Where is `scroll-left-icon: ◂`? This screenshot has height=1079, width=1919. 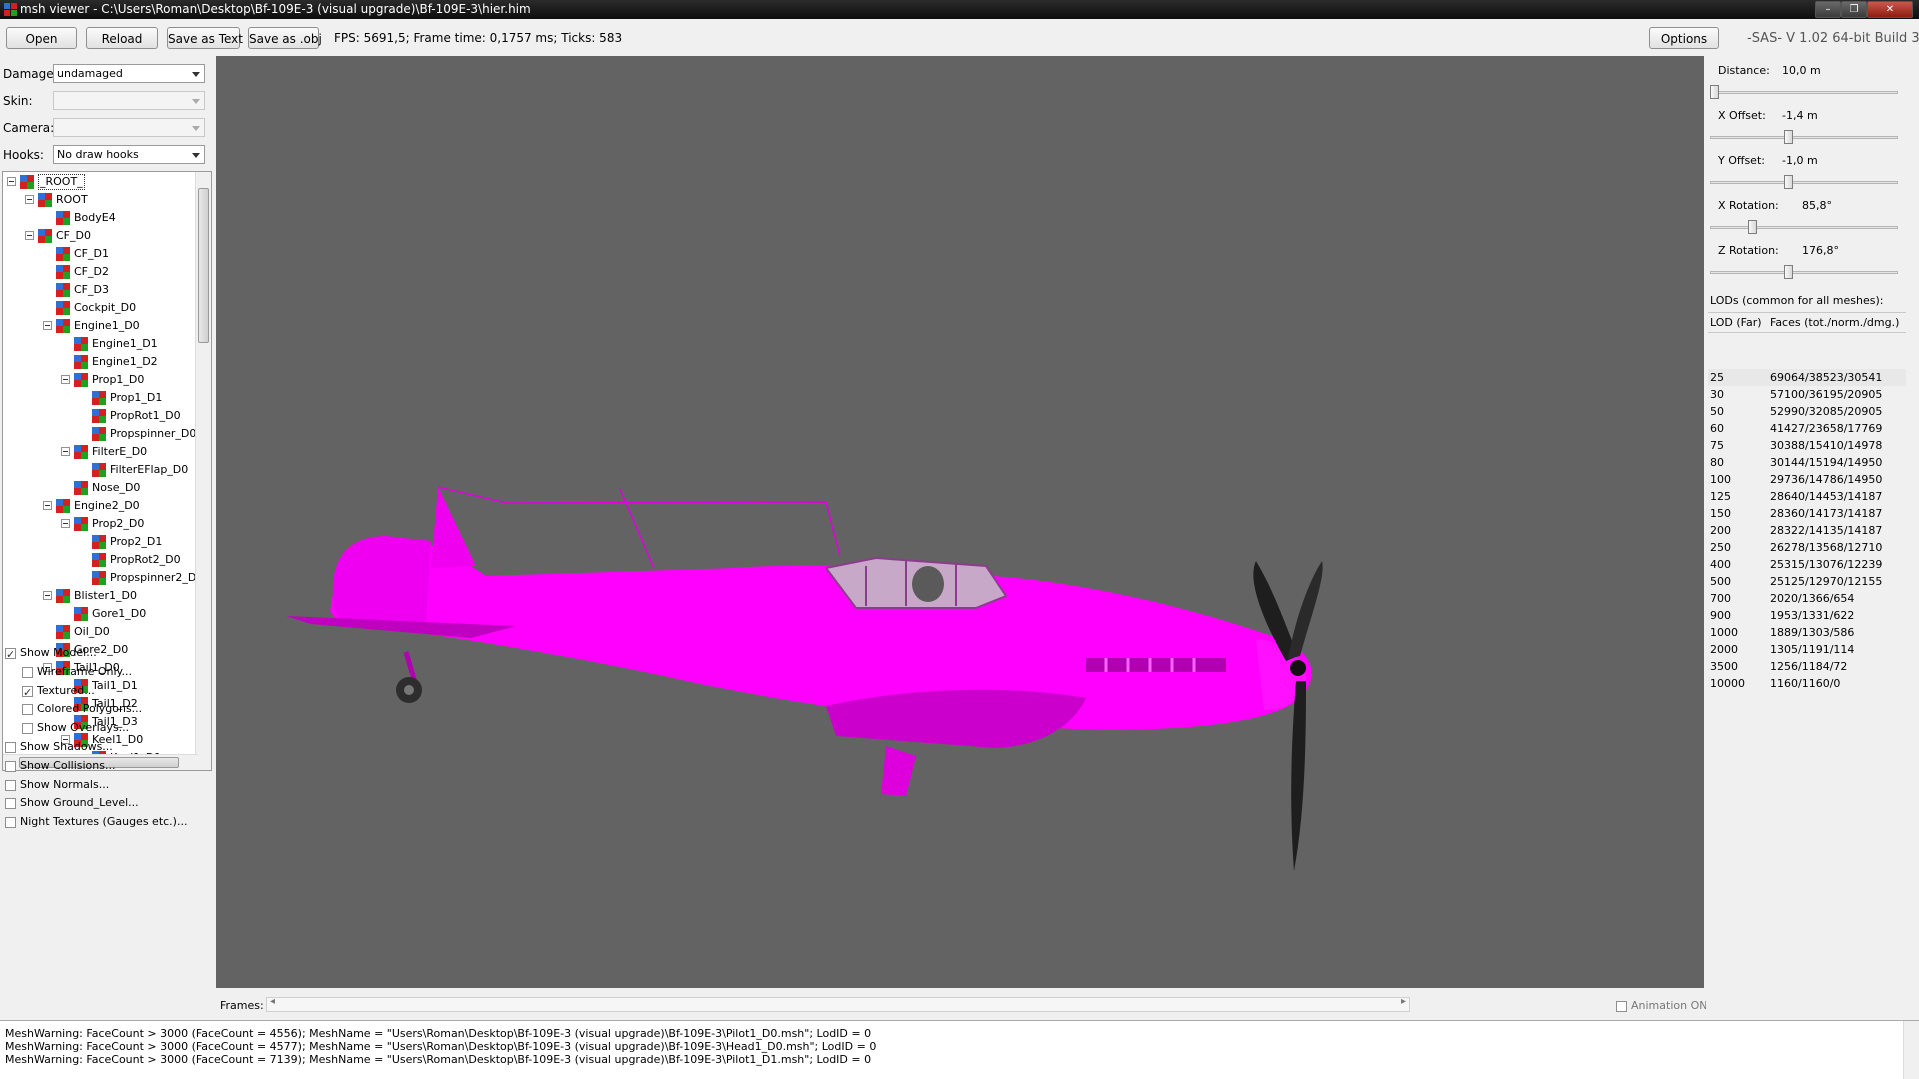 scroll-left-icon: ◂ is located at coordinates (272, 1001).